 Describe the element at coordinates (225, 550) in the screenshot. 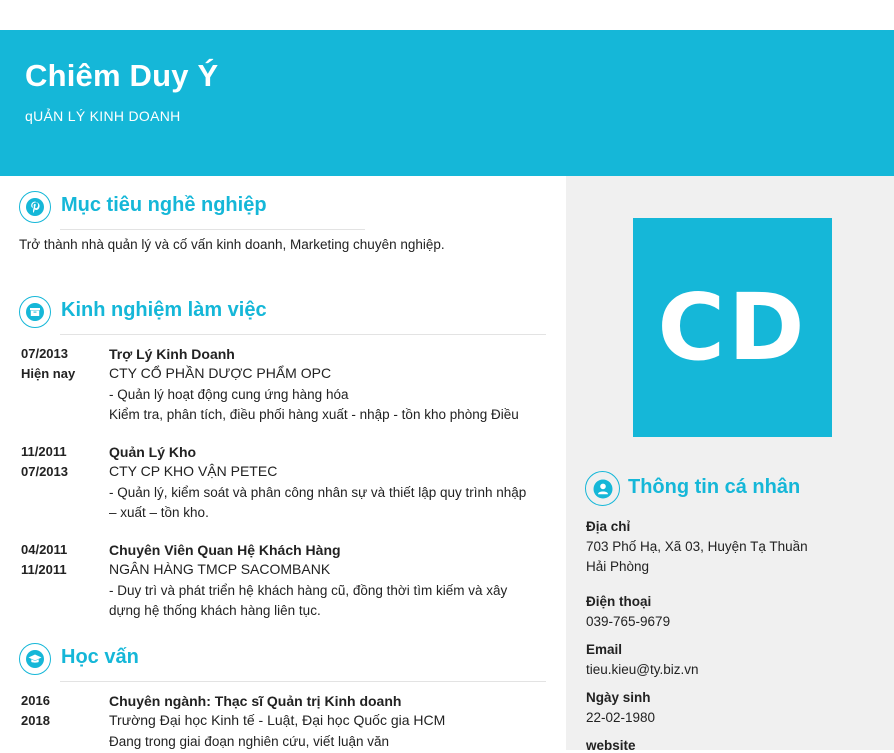

I see `experience-title: Chuyên Viên Quan Hệ Khách Hàng` at that location.